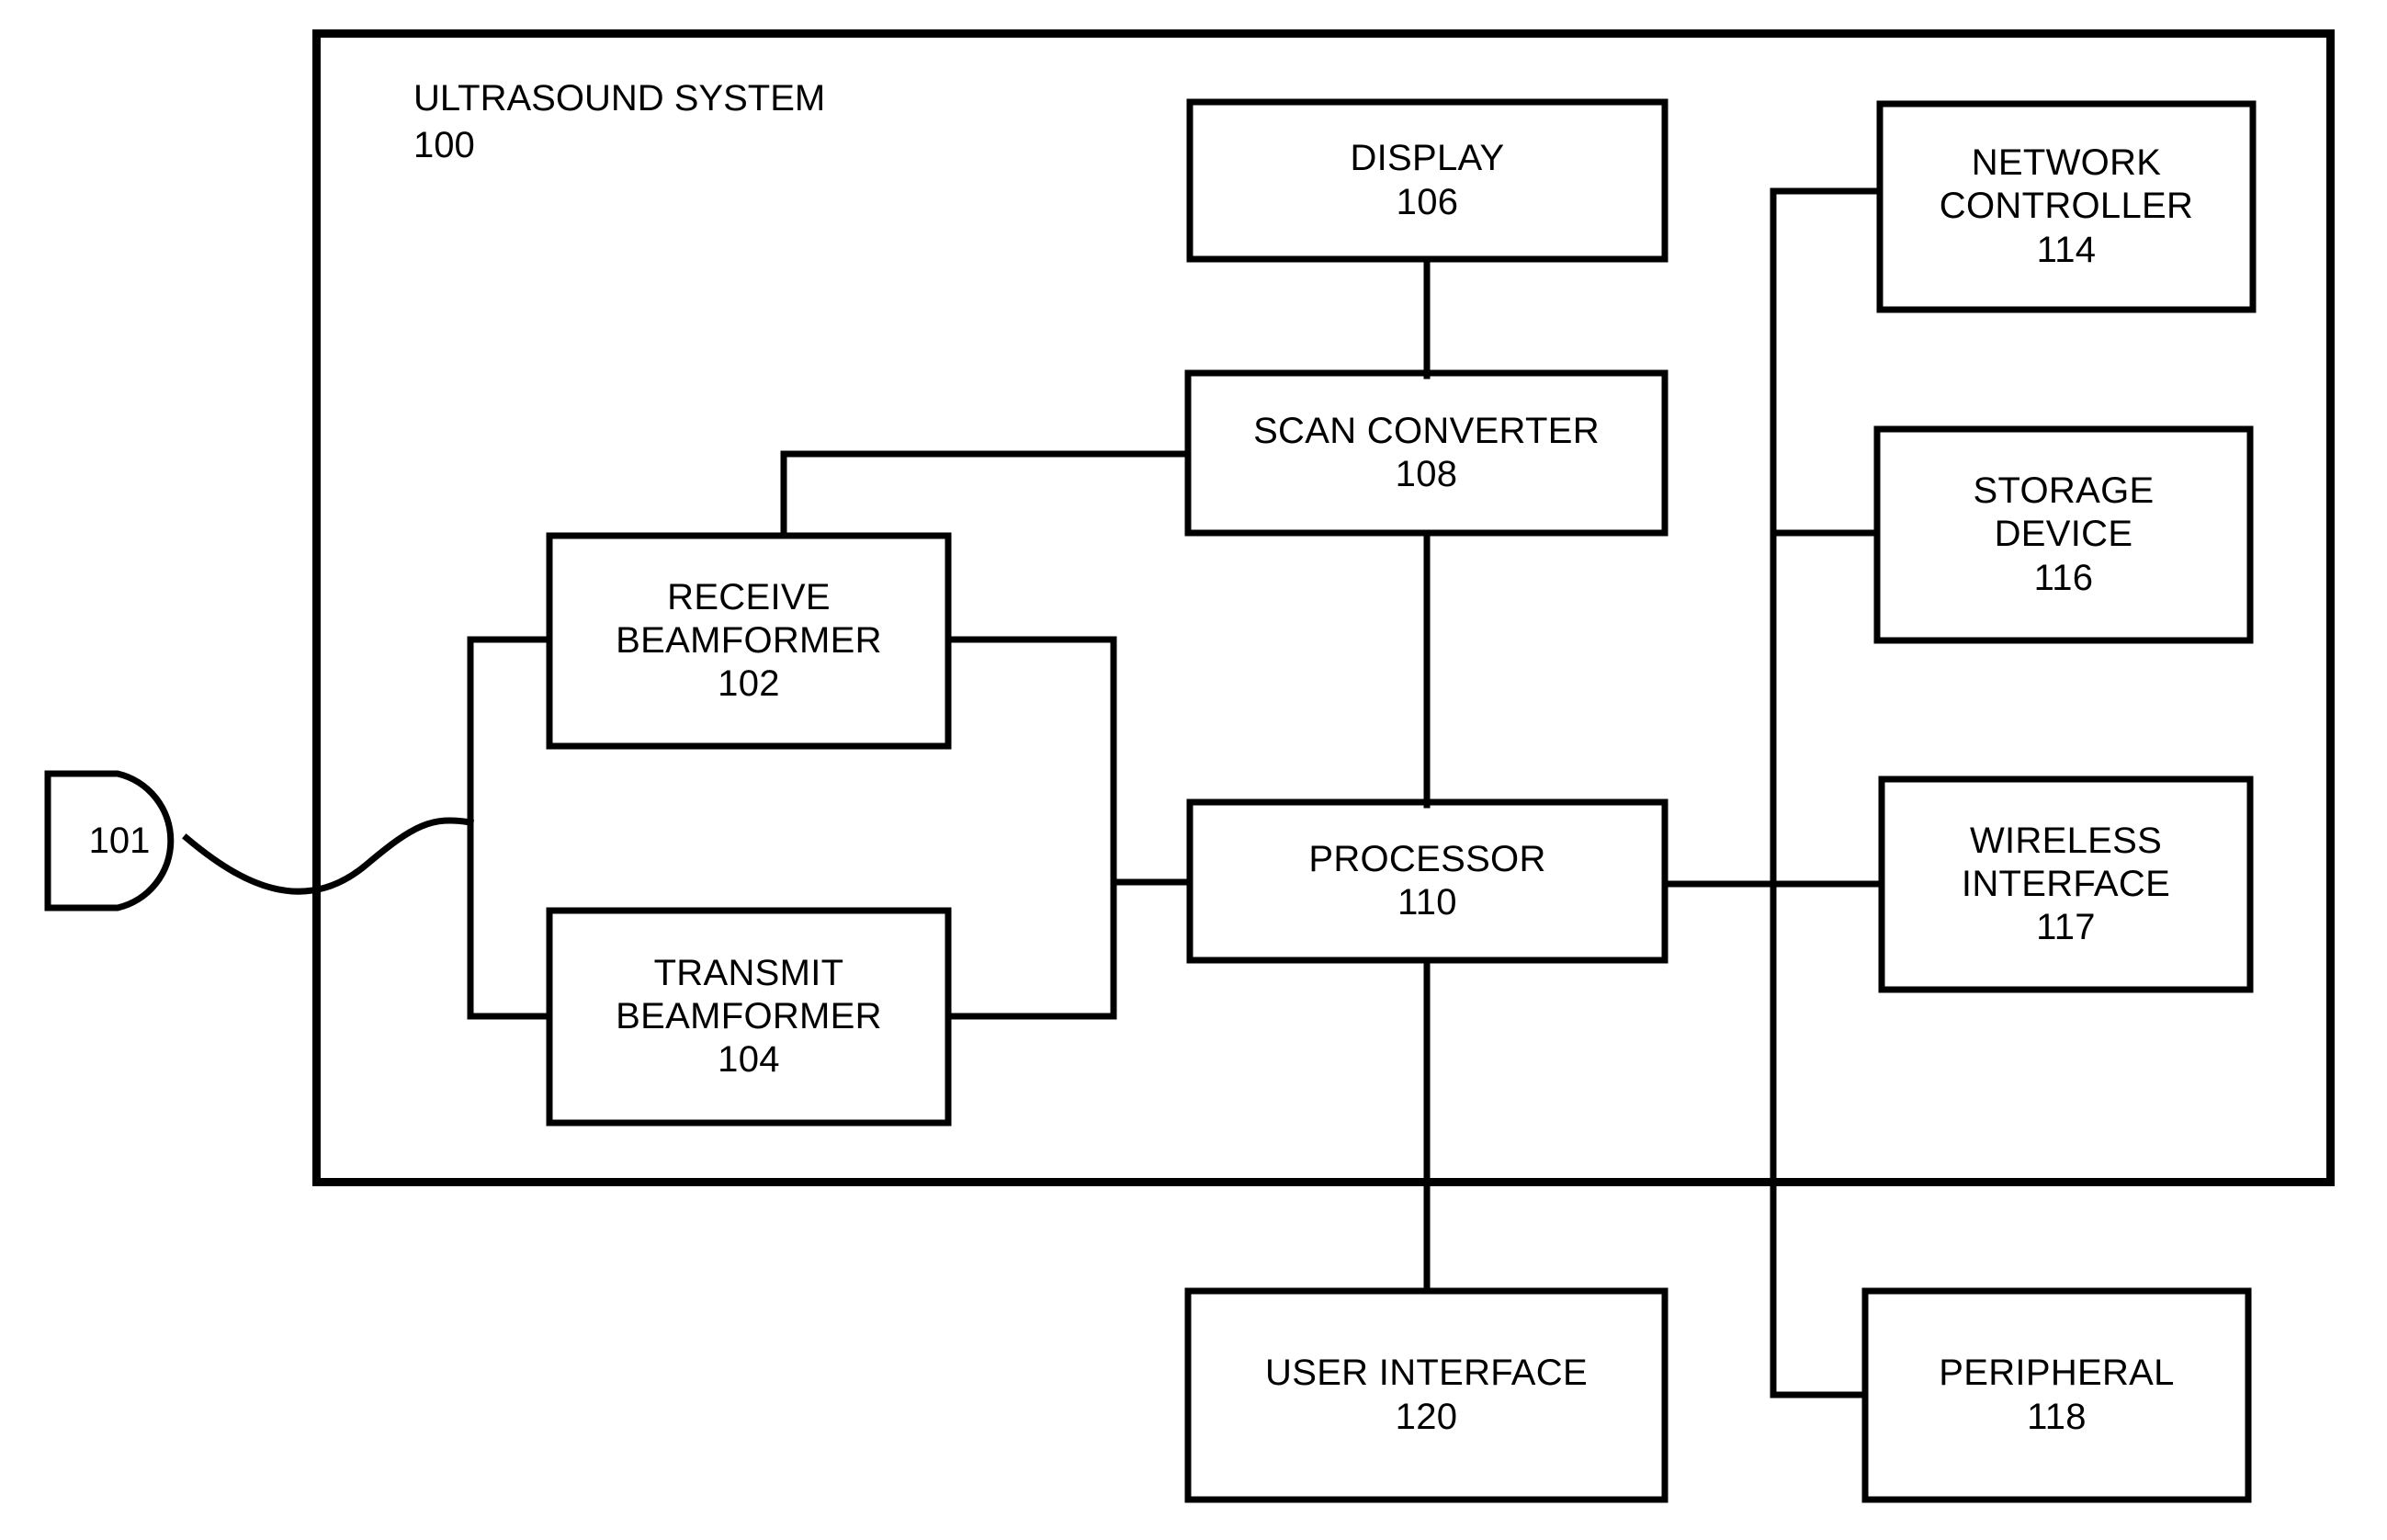 Image resolution: width=2387 pixels, height=1540 pixels. Describe the element at coordinates (2066, 206) in the screenshot. I see `network-controller-node` at that location.